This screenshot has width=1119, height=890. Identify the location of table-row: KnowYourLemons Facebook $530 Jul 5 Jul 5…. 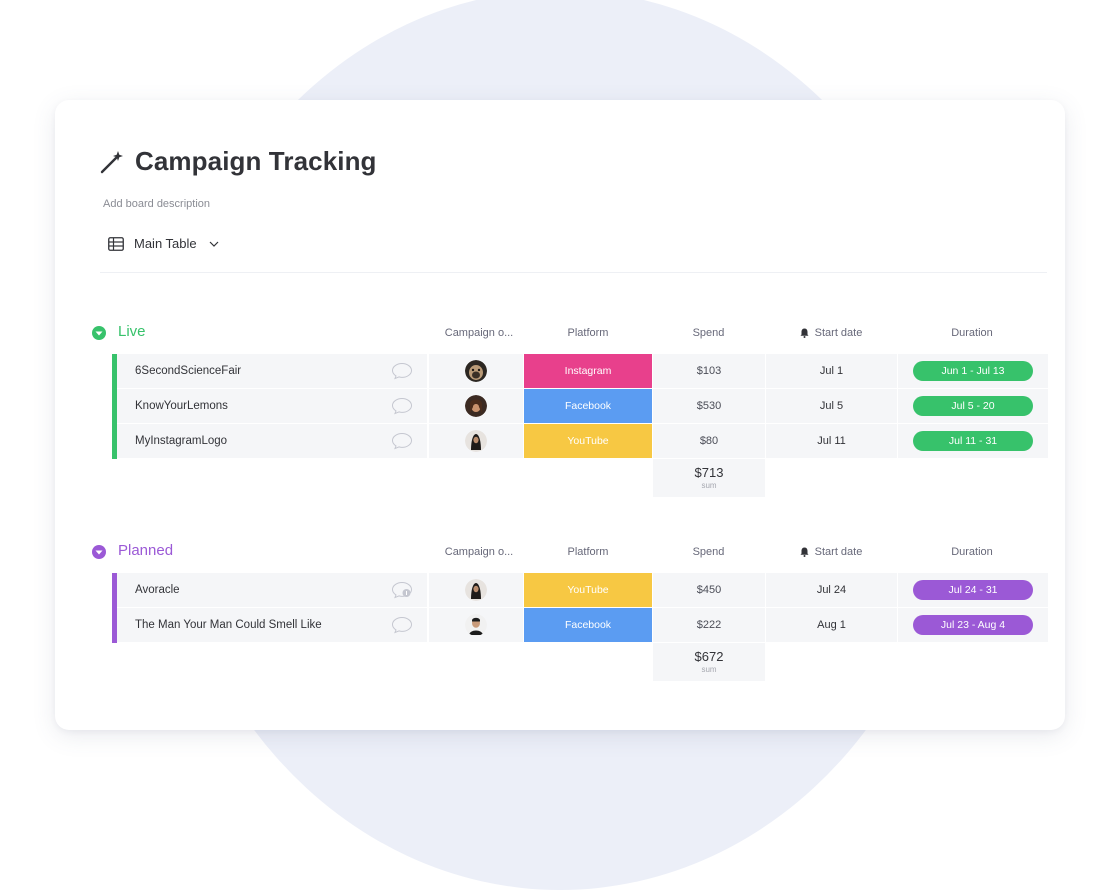
(570, 406).